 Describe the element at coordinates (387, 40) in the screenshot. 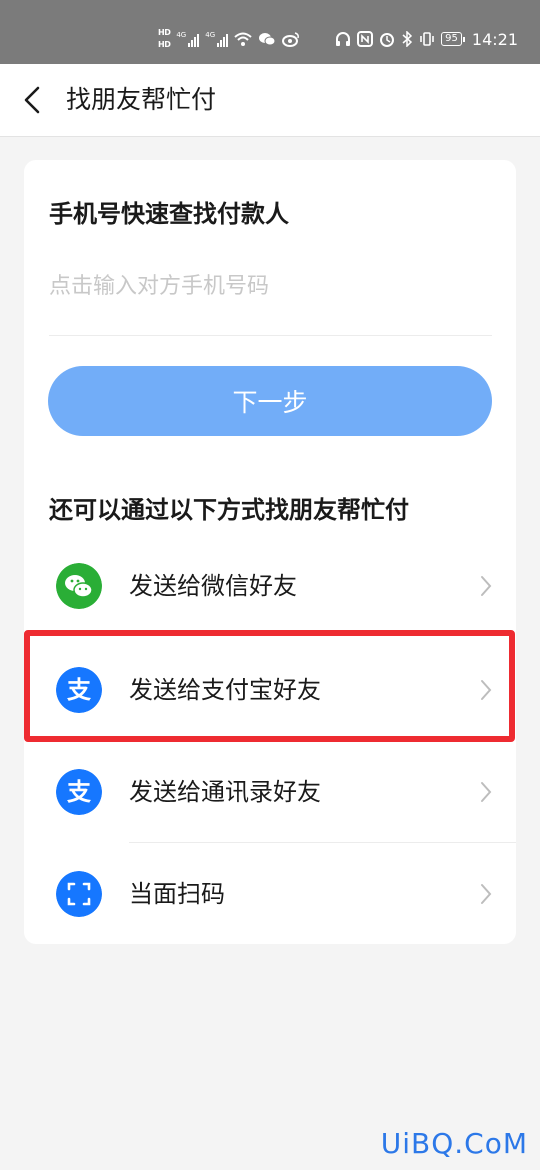

I see `alarm-icon` at that location.